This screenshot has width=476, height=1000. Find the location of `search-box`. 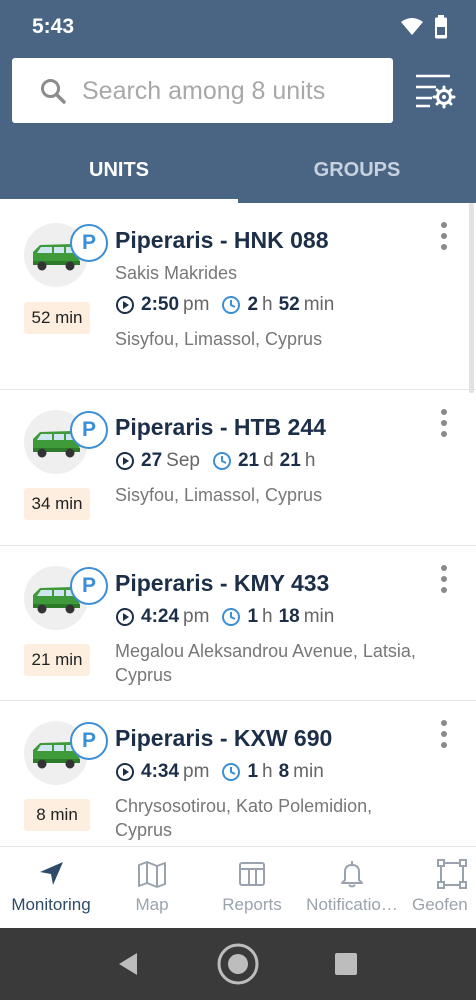

search-box is located at coordinates (202, 90).